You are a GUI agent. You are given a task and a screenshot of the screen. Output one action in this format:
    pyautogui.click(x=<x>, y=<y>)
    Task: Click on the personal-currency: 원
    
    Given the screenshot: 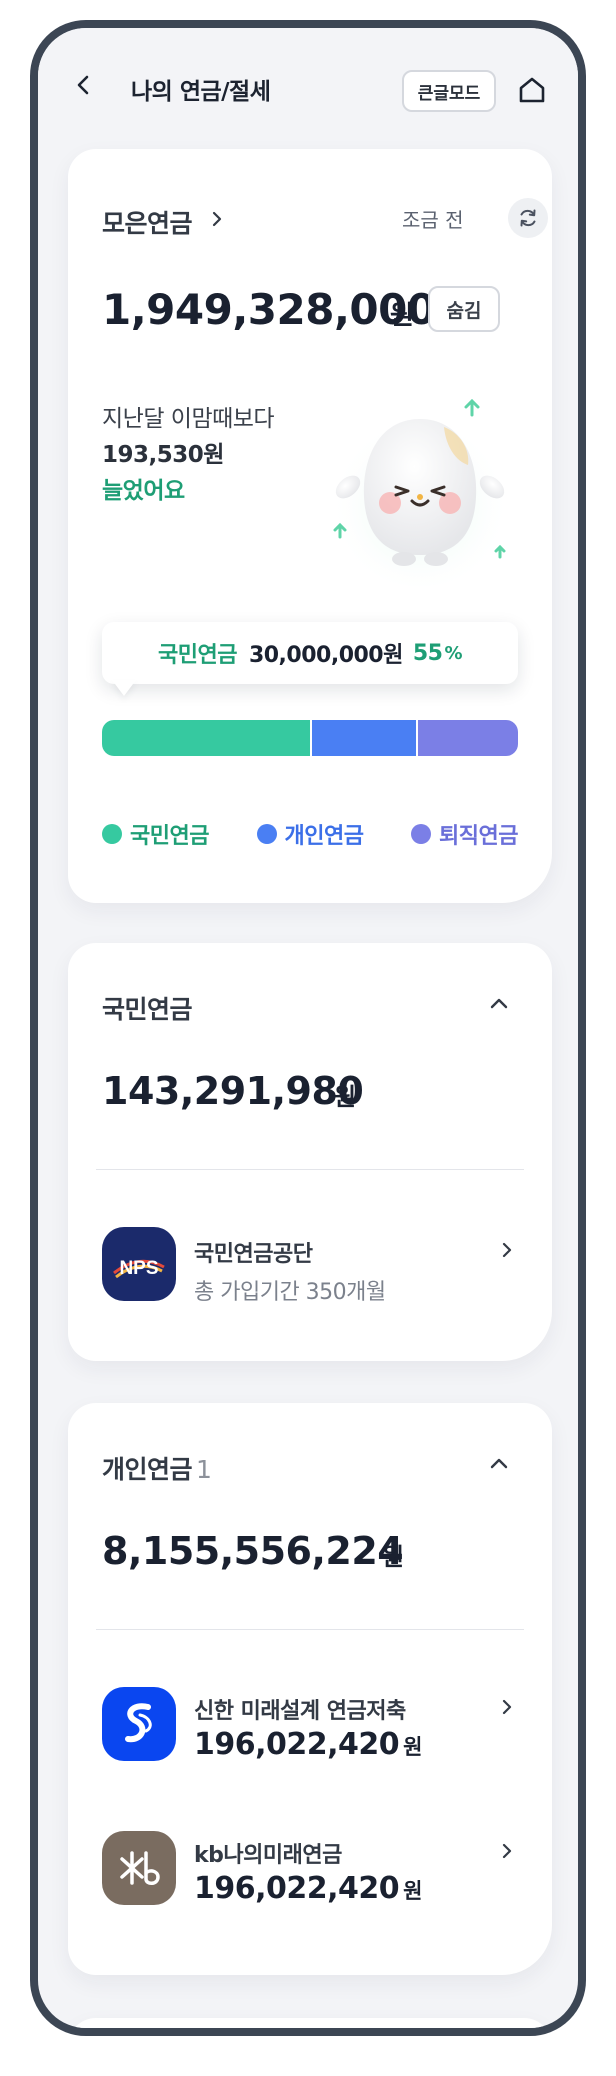 What is the action you would take?
    pyautogui.click(x=393, y=1557)
    